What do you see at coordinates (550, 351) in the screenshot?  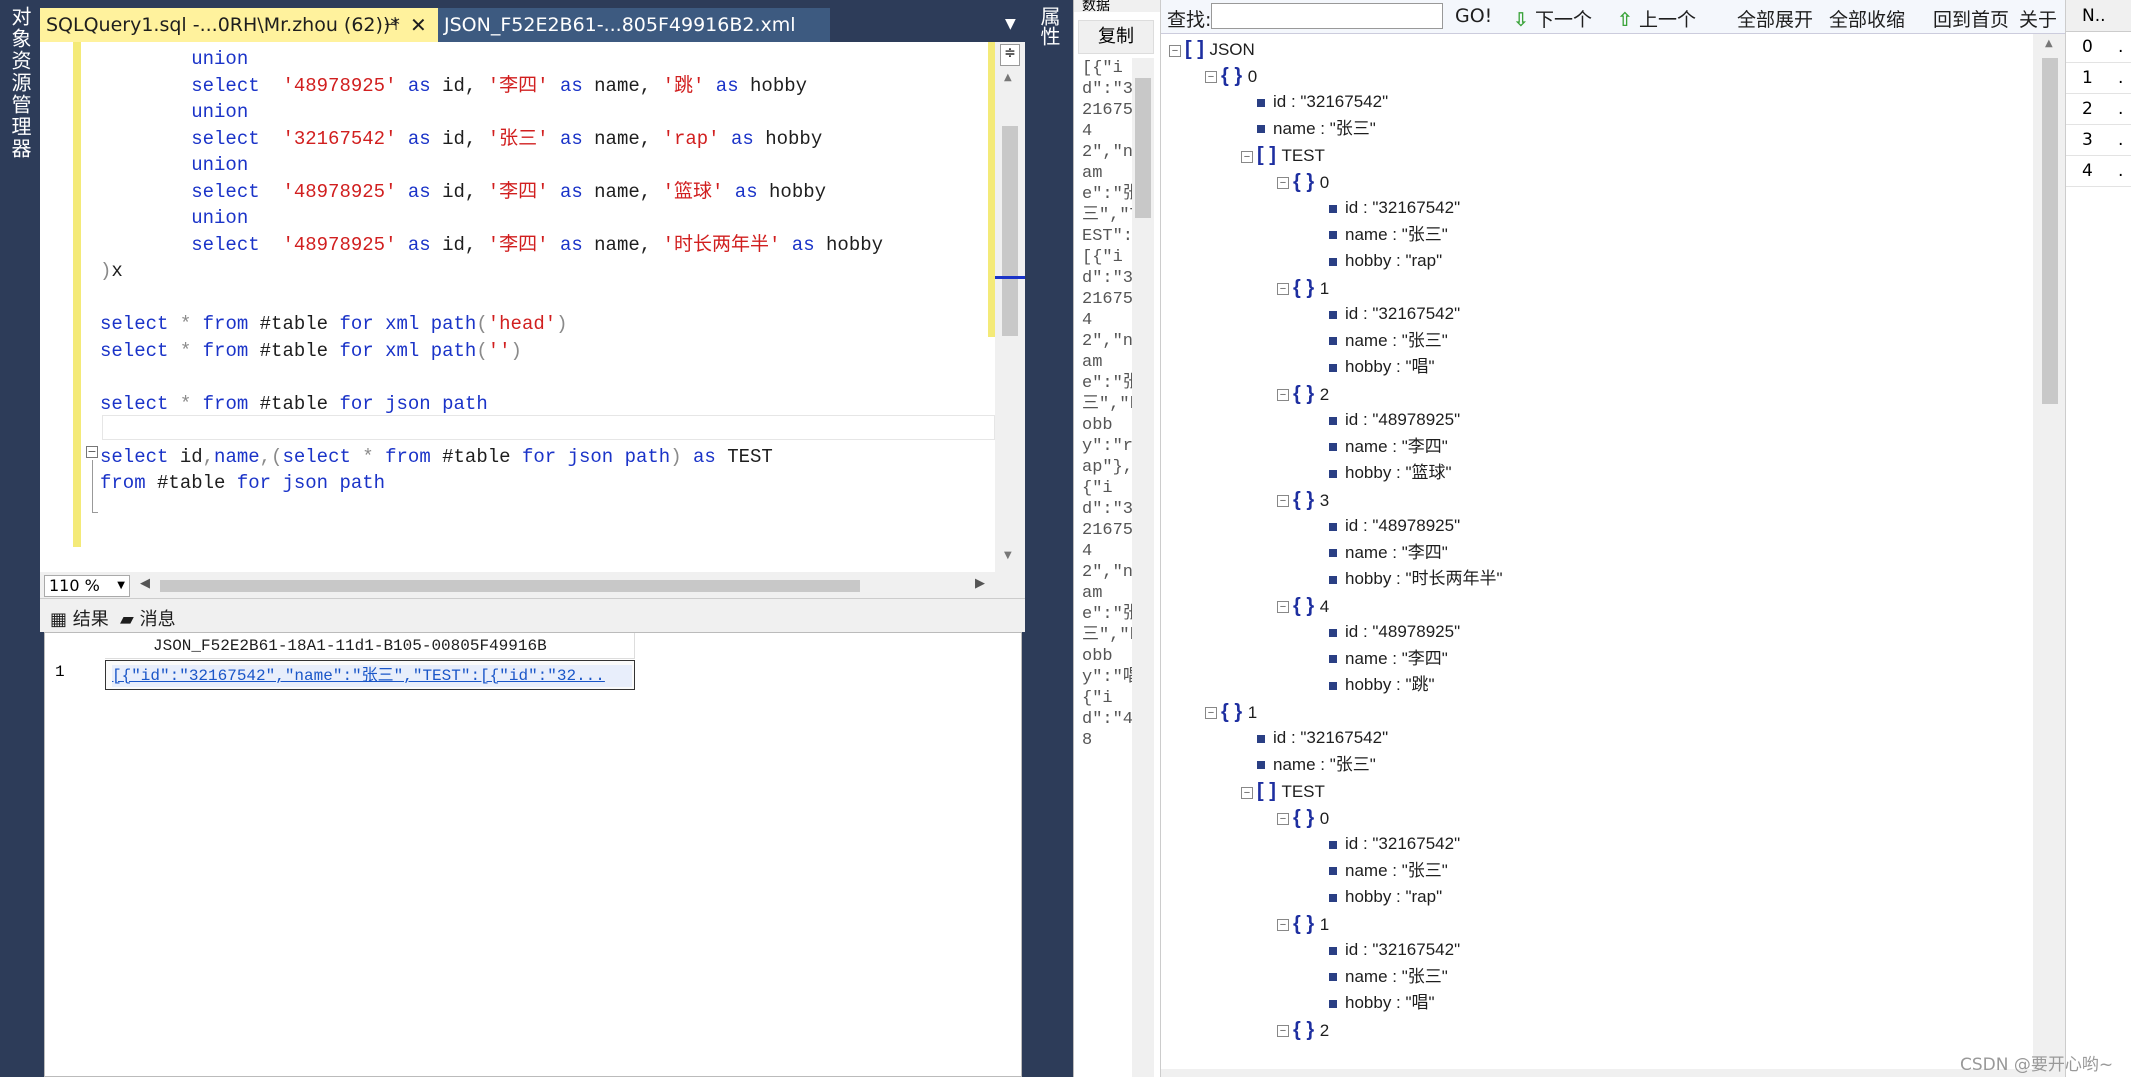 I see `code-line: select * from #table for xml path('')` at bounding box center [550, 351].